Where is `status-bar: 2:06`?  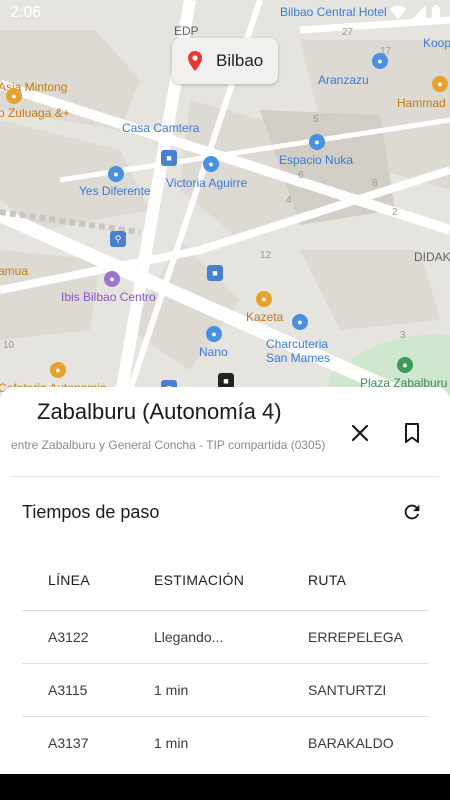
status-bar: 2:06 is located at coordinates (225, 13).